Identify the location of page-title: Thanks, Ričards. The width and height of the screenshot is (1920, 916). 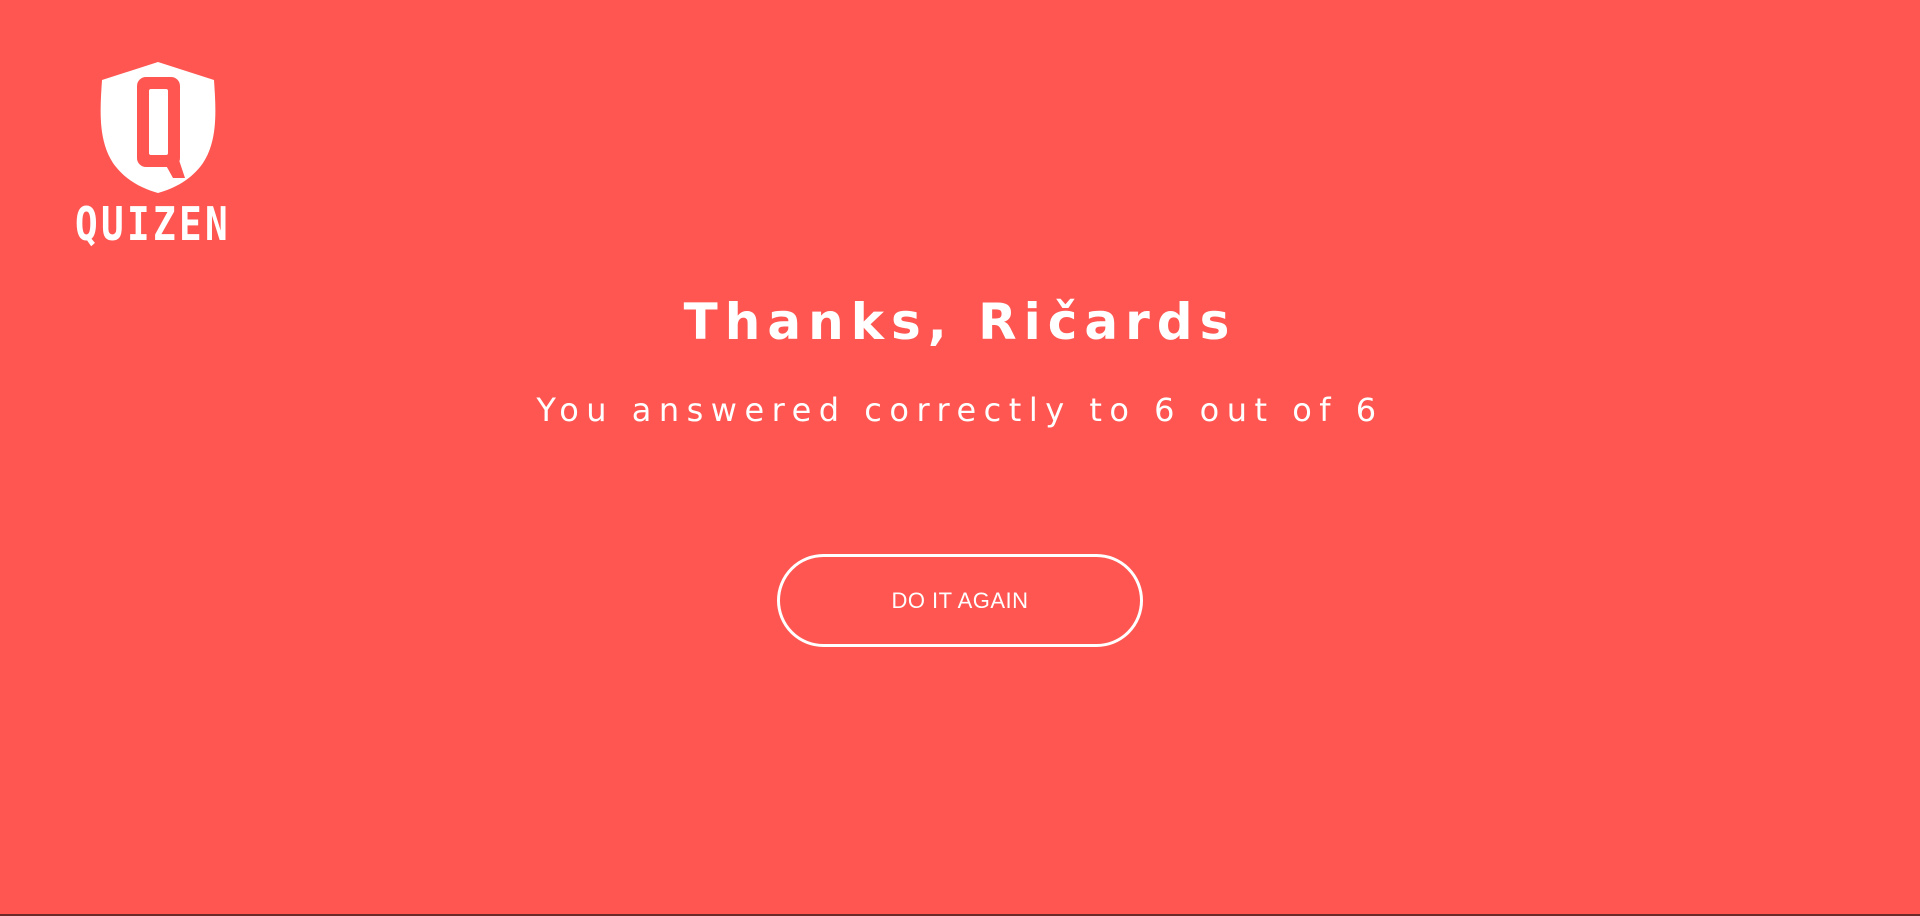
(960, 322).